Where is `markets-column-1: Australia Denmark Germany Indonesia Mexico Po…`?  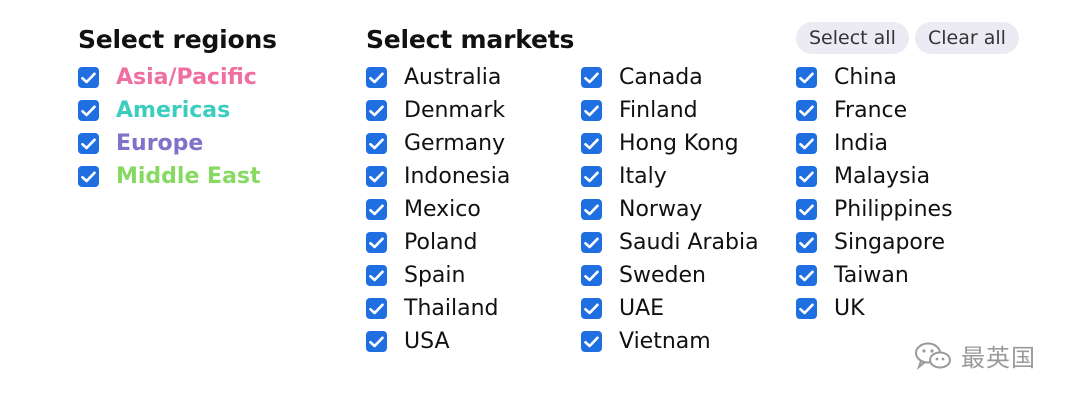 markets-column-1: Australia Denmark Germany Indonesia Mexico Po… is located at coordinates (438, 209).